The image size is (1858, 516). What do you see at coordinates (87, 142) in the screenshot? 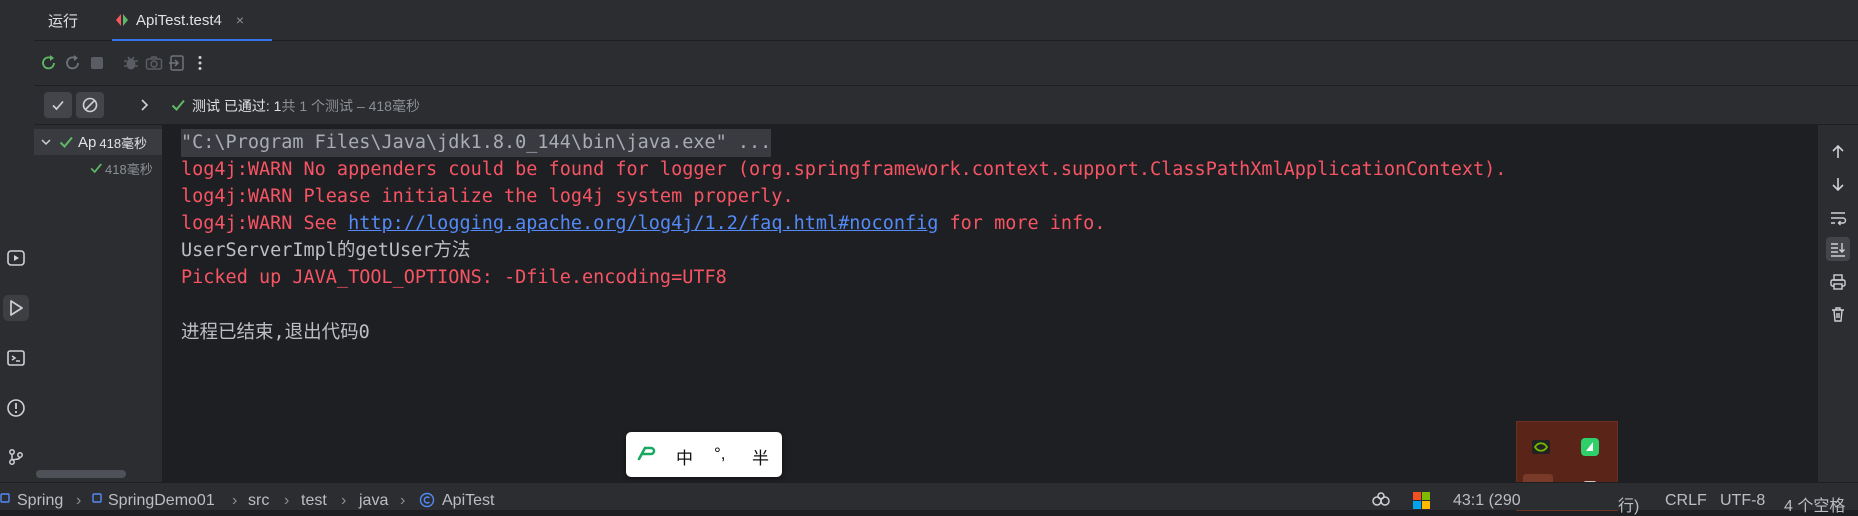
I see `tree-root-label: Ap` at bounding box center [87, 142].